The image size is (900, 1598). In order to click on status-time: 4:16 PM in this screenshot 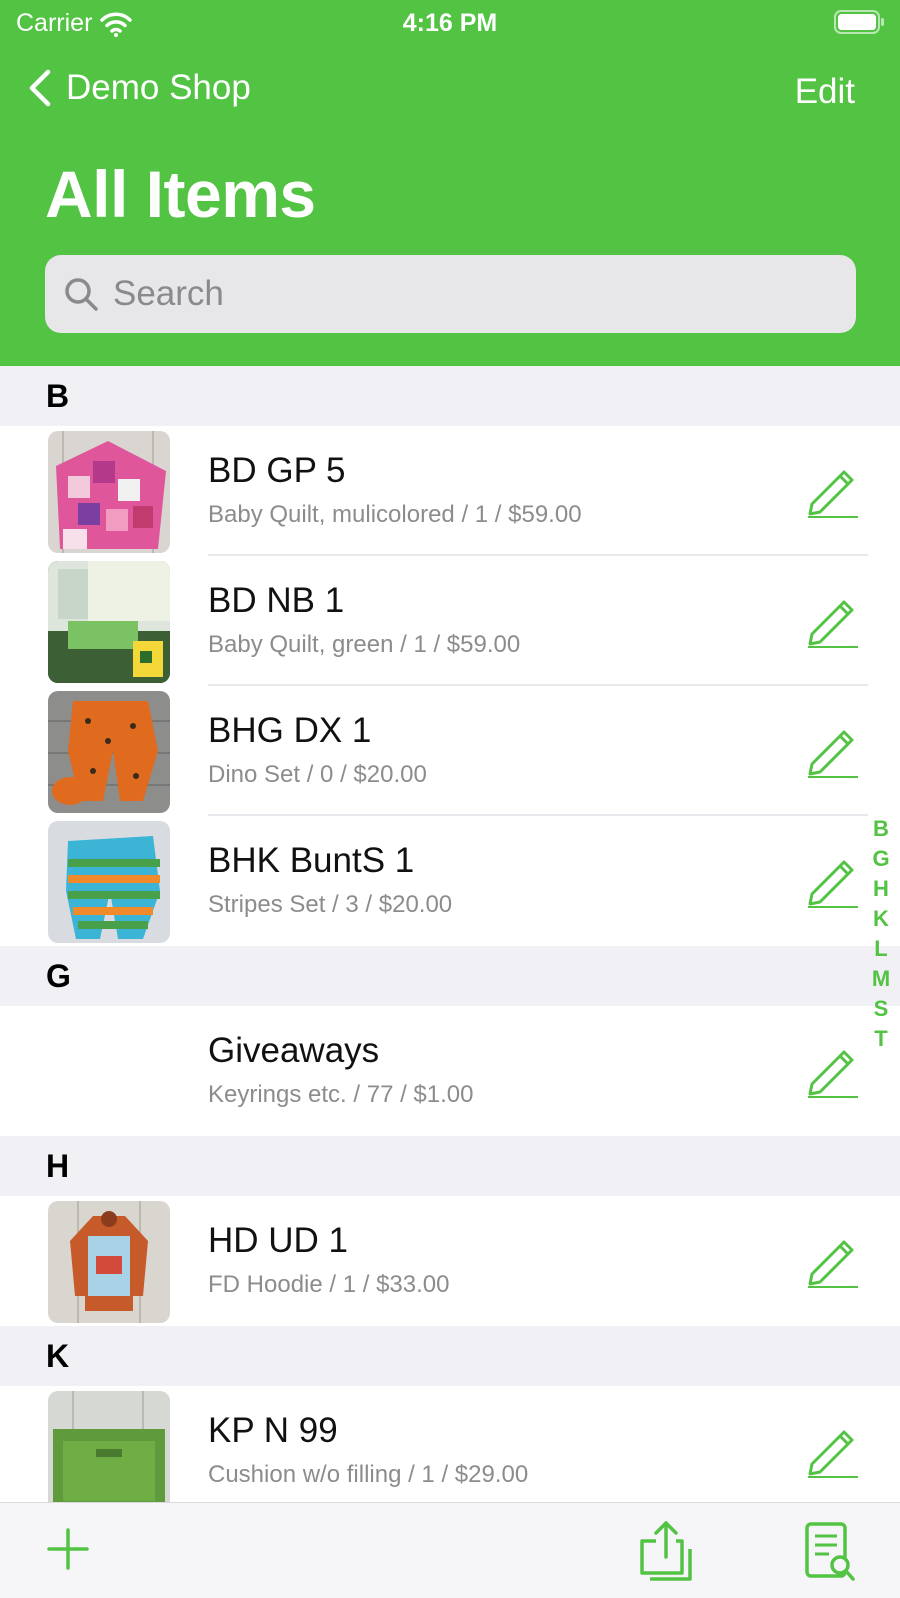, I will do `click(450, 23)`.